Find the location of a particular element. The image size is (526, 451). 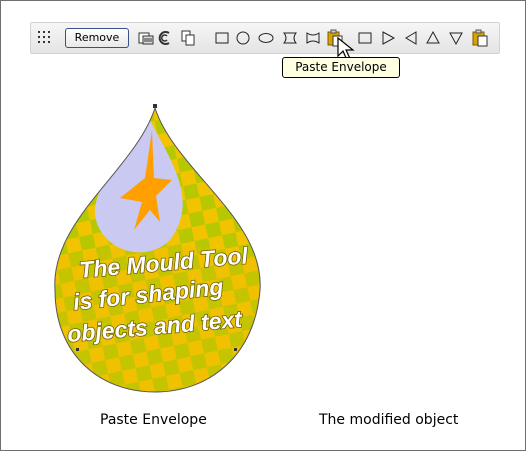

mould-toolbar: Remove is located at coordinates (265, 38).